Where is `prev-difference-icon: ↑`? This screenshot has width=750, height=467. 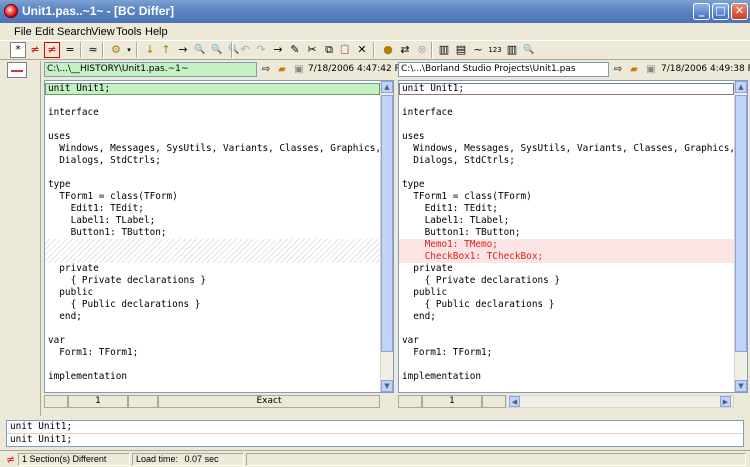 prev-difference-icon: ↑ is located at coordinates (166, 50).